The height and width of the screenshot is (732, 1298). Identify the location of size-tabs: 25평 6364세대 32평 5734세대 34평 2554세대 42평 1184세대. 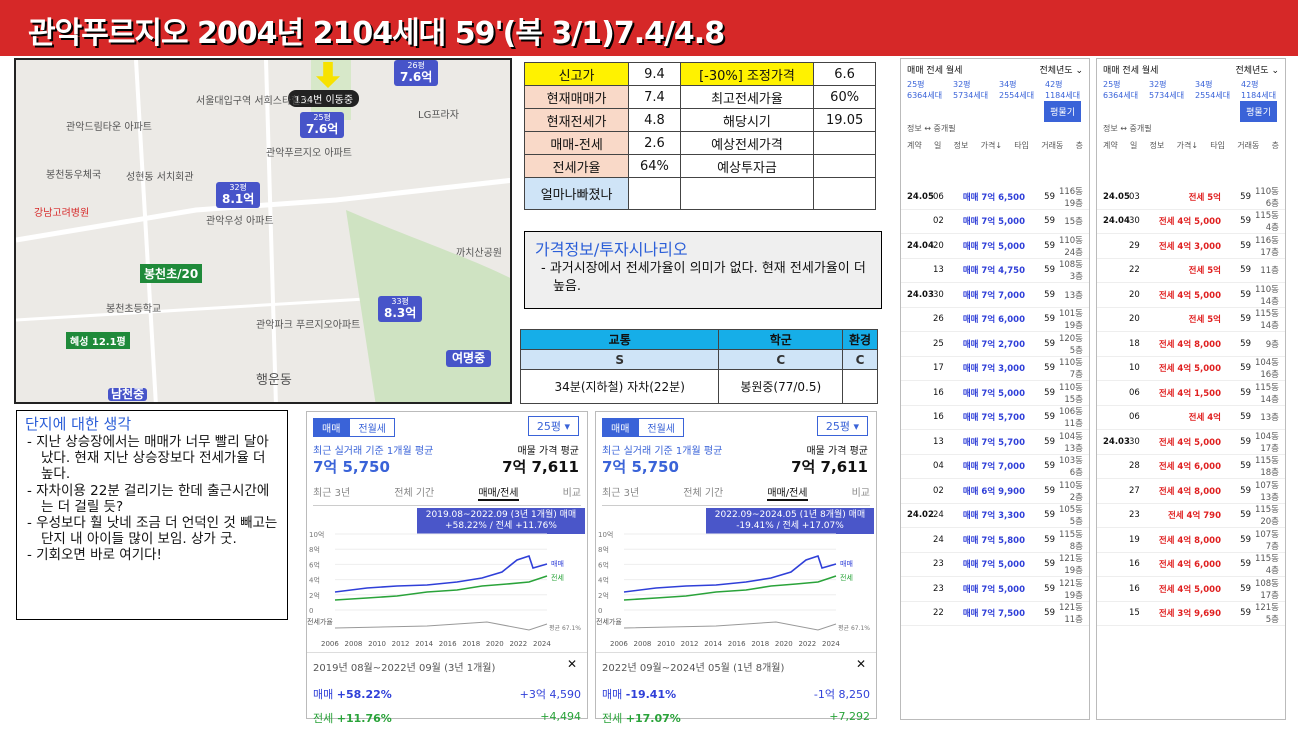
(995, 90).